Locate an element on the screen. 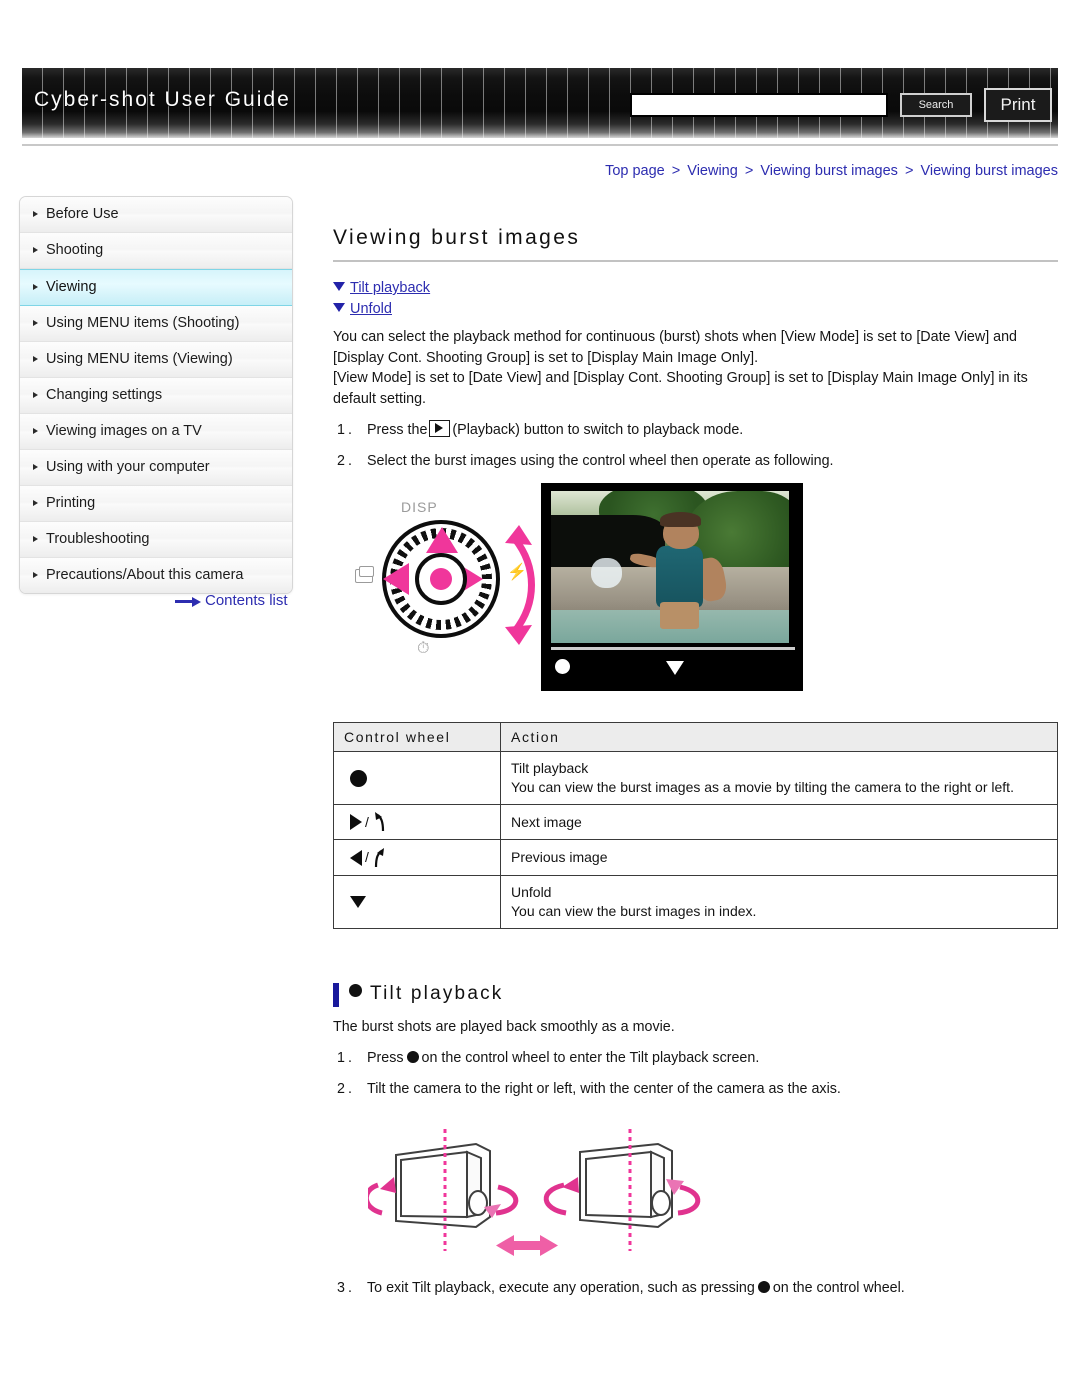 The image size is (1080, 1397). search-button: Search is located at coordinates (936, 105).